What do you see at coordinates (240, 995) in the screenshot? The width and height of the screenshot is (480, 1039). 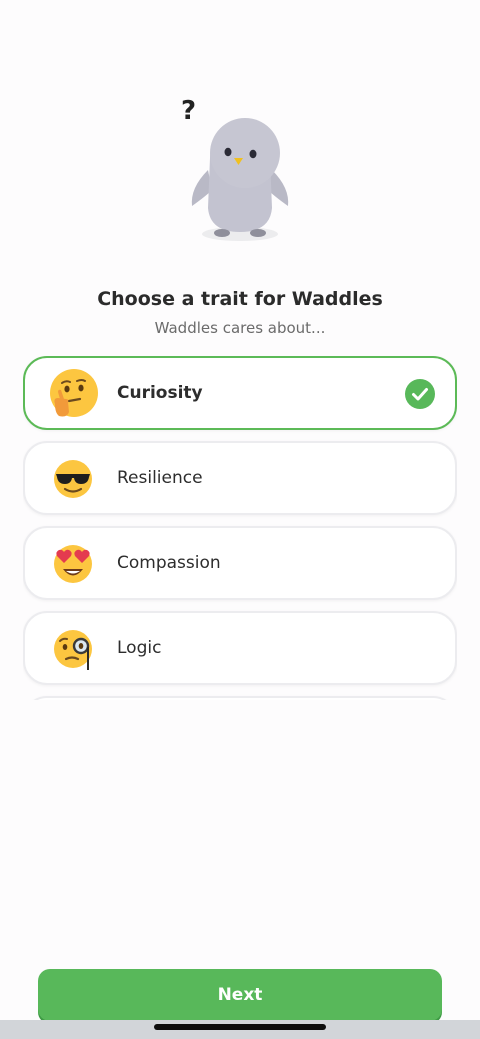 I see `next-button: Next` at bounding box center [240, 995].